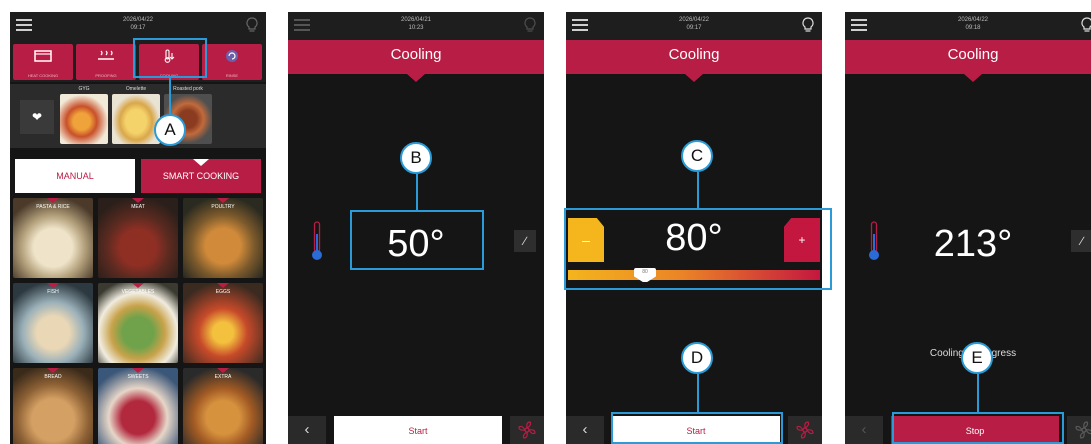 The image size is (1091, 444). What do you see at coordinates (201, 176) in the screenshot?
I see `smart-cooking-button: SMART COOKING` at bounding box center [201, 176].